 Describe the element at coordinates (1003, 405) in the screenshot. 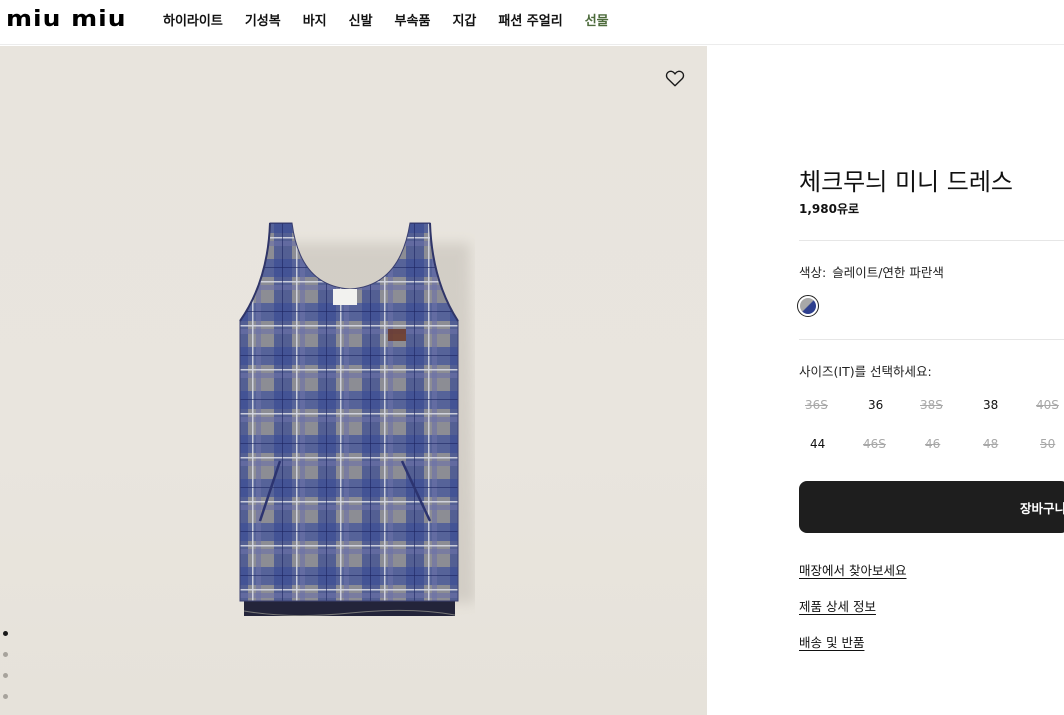

I see `size-option: 38` at that location.